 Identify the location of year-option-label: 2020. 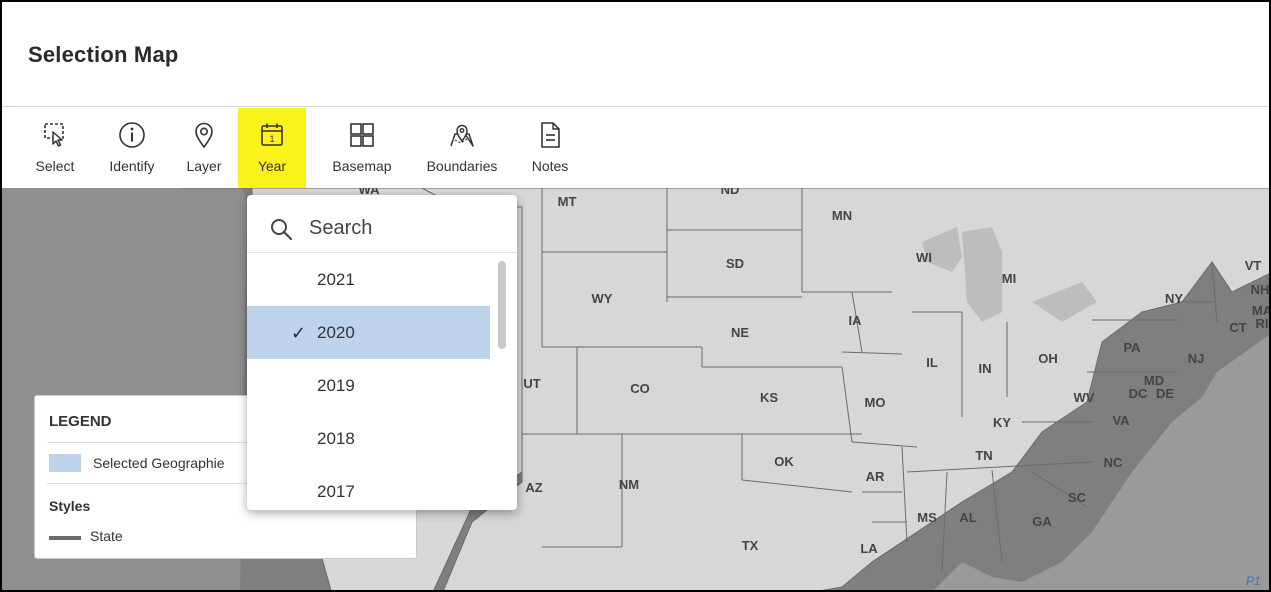
(336, 332).